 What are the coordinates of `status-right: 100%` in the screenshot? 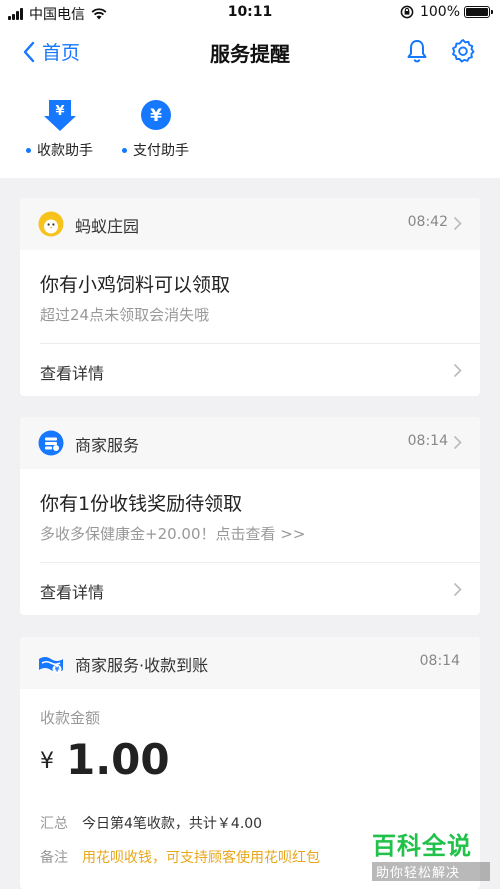 It's located at (446, 12).